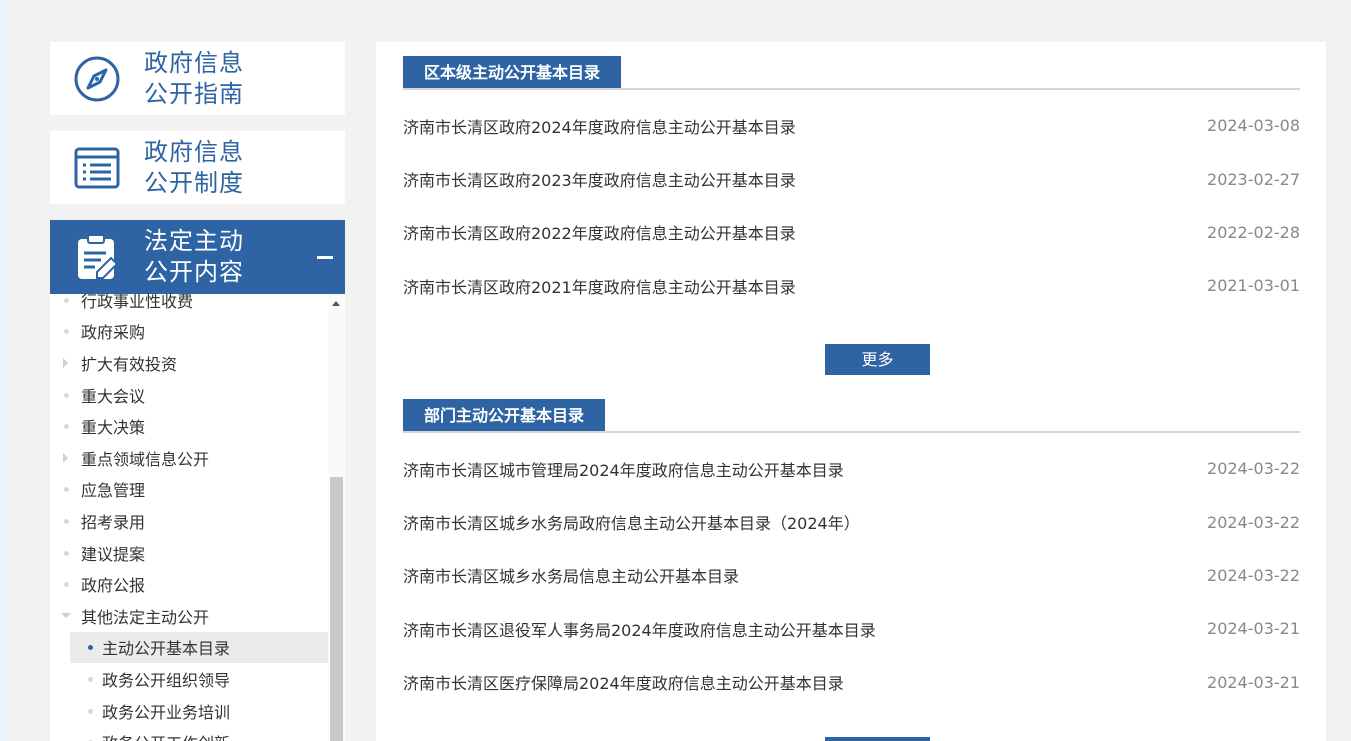  I want to click on list-item: 济南市长清区医疗保障局2024年度政府信息主动公开基本目录 2024-03-21, so click(851, 682).